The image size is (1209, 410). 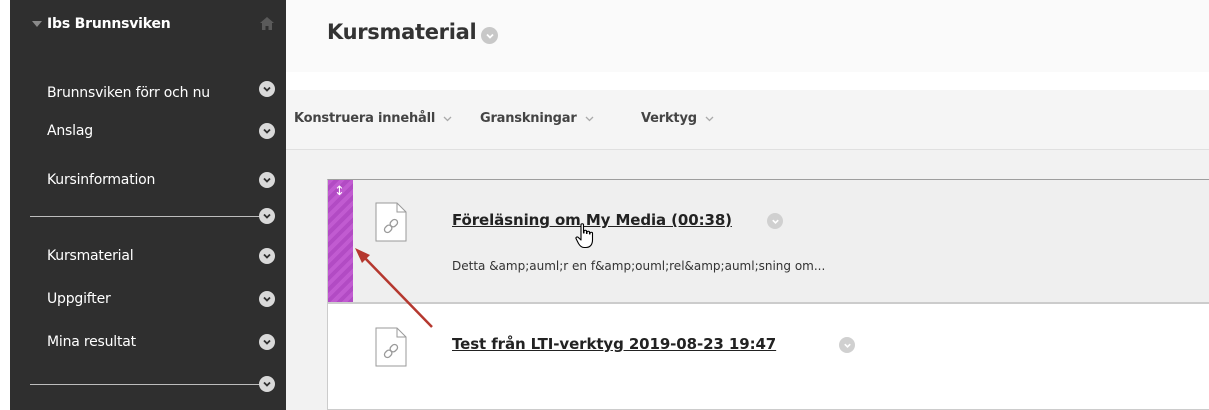 I want to click on action-bar: Konstruera innehåll Granskningar Verktyg, so click(x=747, y=120).